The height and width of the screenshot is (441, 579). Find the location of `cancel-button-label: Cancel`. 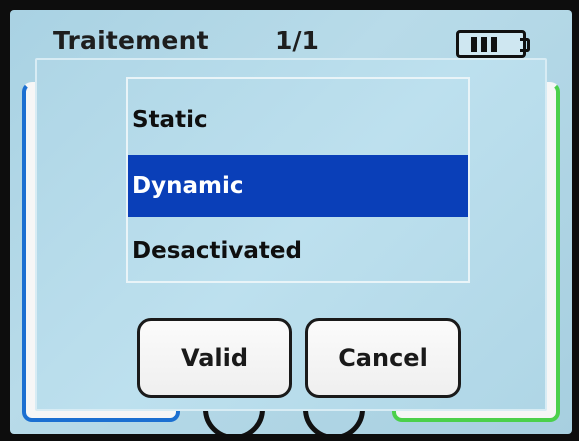

cancel-button-label: Cancel is located at coordinates (383, 358).